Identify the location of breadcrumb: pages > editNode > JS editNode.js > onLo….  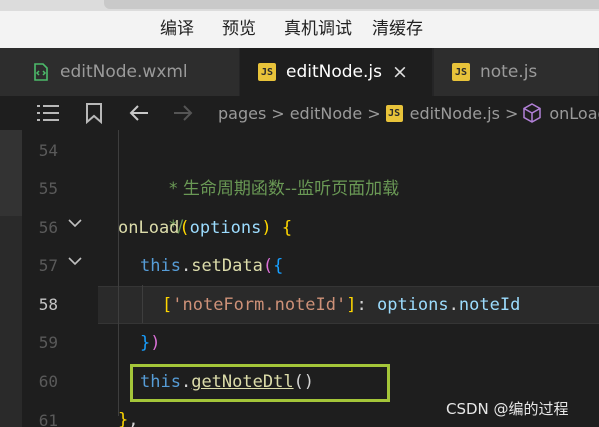
(408, 113).